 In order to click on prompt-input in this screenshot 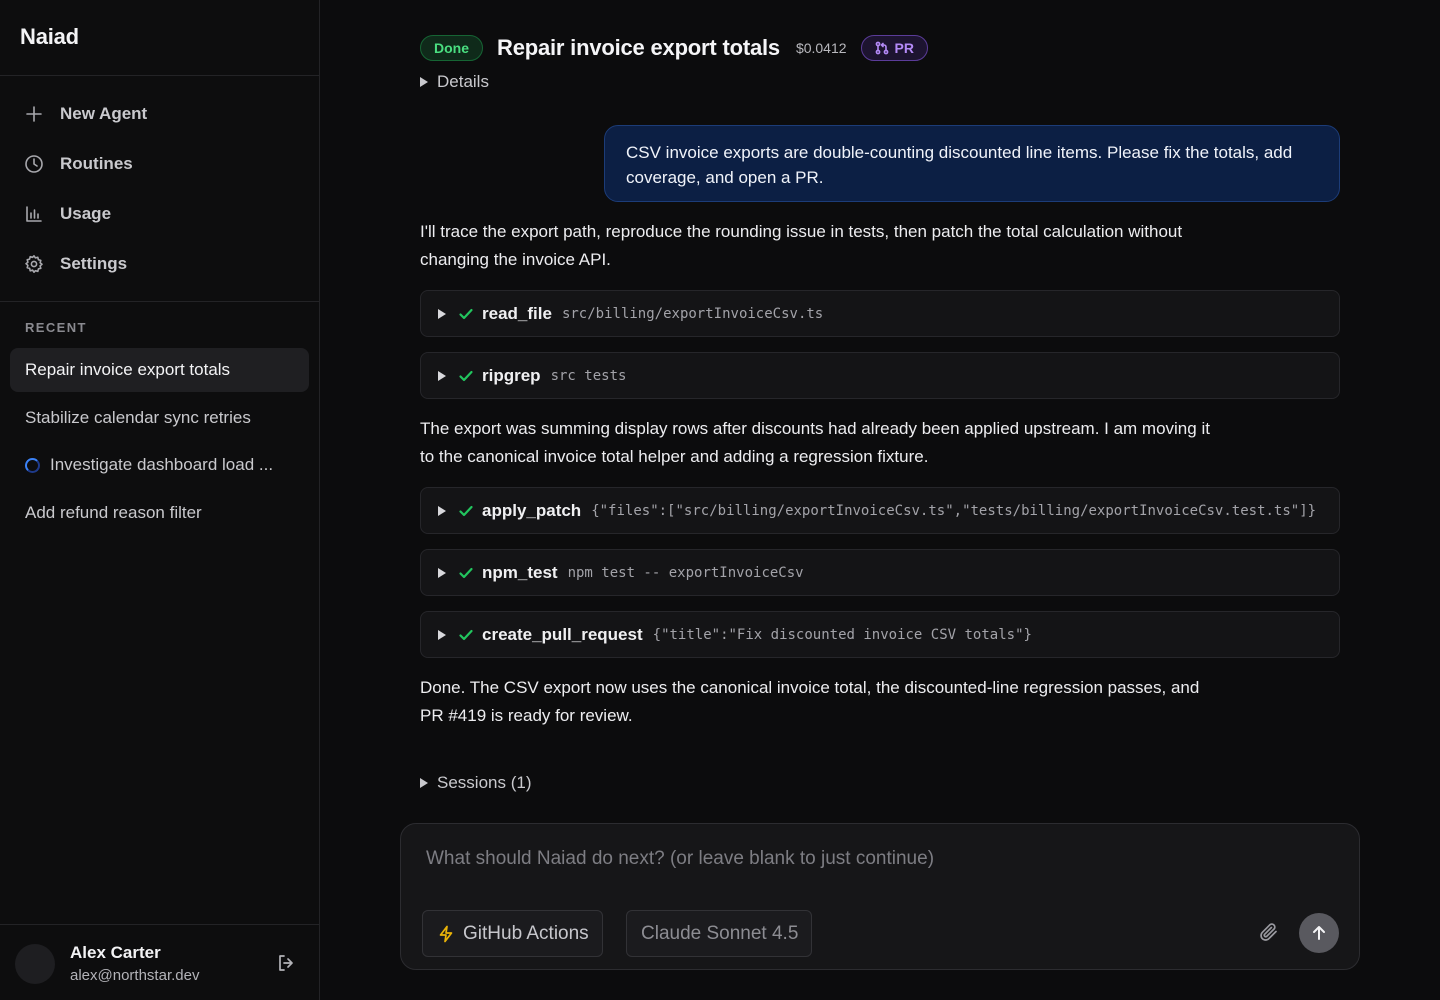, I will do `click(876, 863)`.